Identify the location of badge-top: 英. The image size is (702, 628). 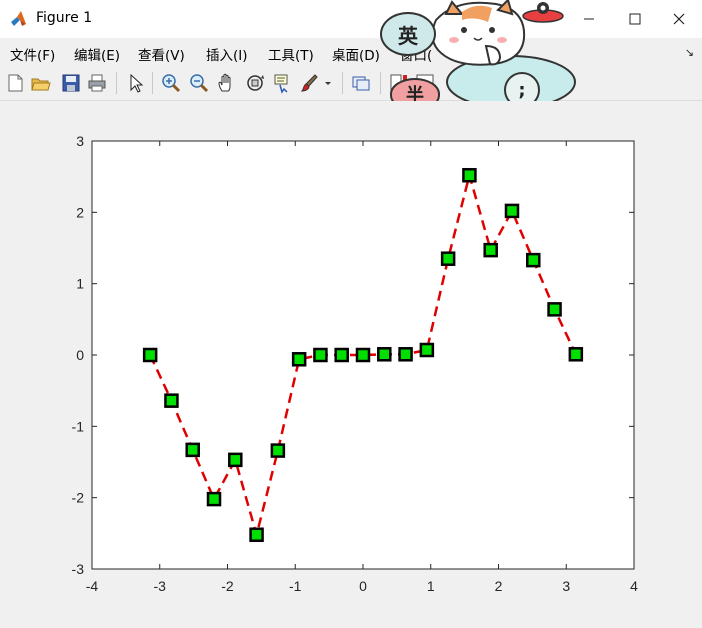
(408, 34).